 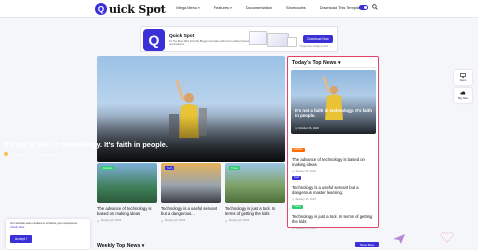 What do you see at coordinates (375, 7) in the screenshot?
I see `search-icon` at bounding box center [375, 7].